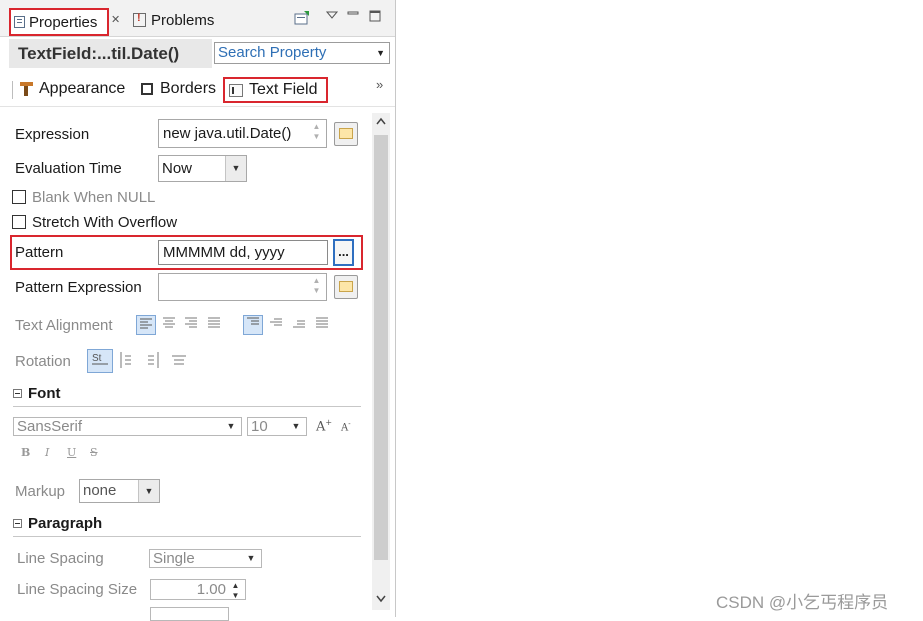 The image size is (923, 621). I want to click on font-heading: Font, so click(44, 393).